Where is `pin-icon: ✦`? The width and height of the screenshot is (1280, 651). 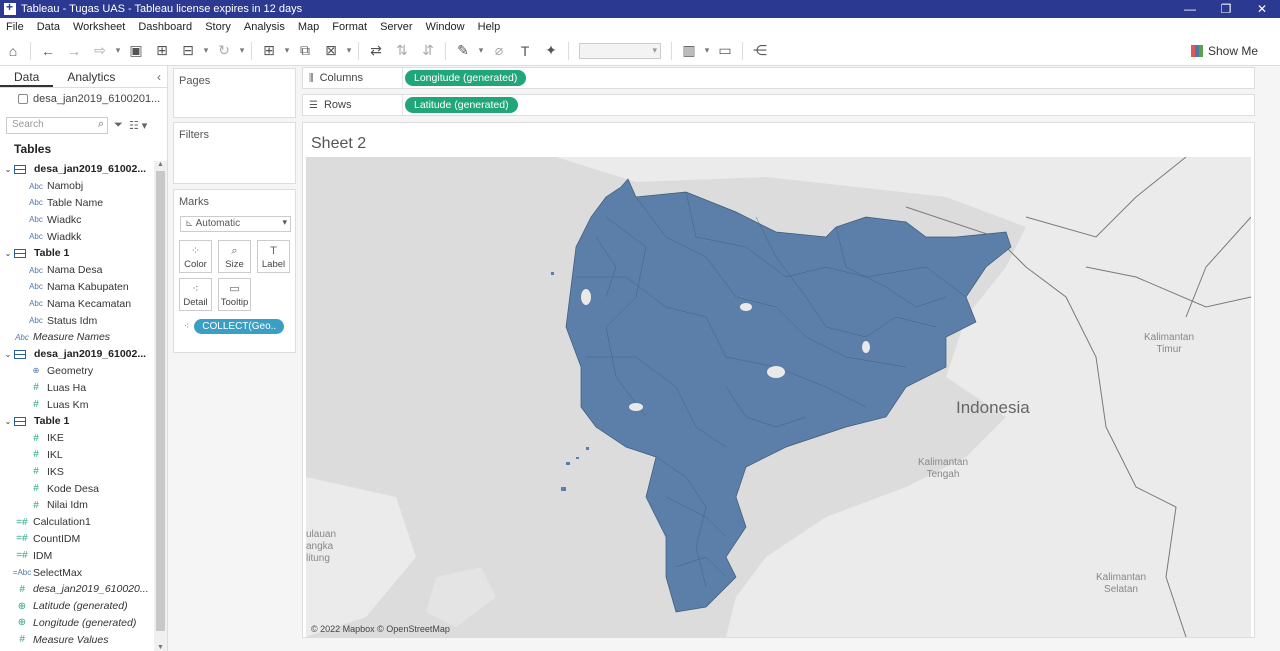 pin-icon: ✦ is located at coordinates (551, 50).